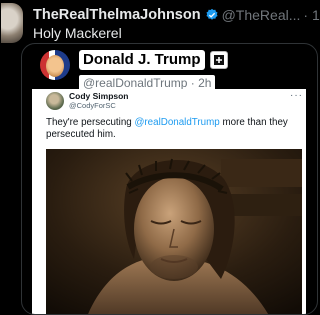  What do you see at coordinates (90, 122) in the screenshot?
I see `inner-text-part: They're persecuting` at bounding box center [90, 122].